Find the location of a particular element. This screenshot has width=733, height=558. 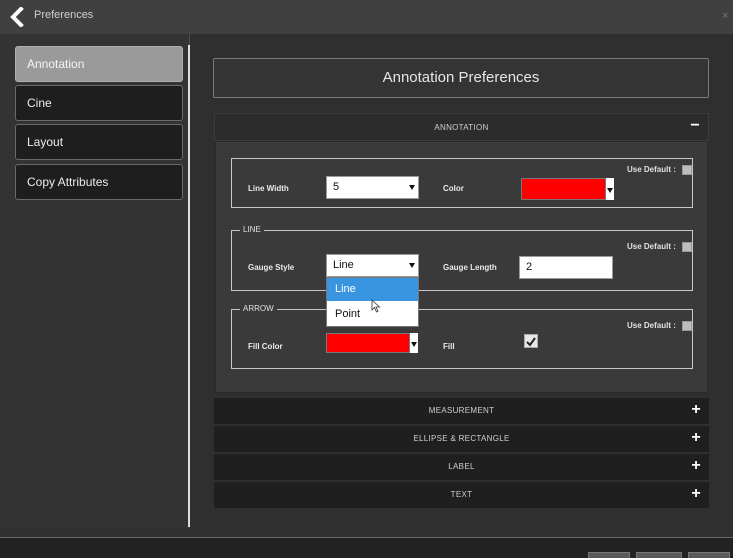

line-width-label: Line Width is located at coordinates (268, 188).